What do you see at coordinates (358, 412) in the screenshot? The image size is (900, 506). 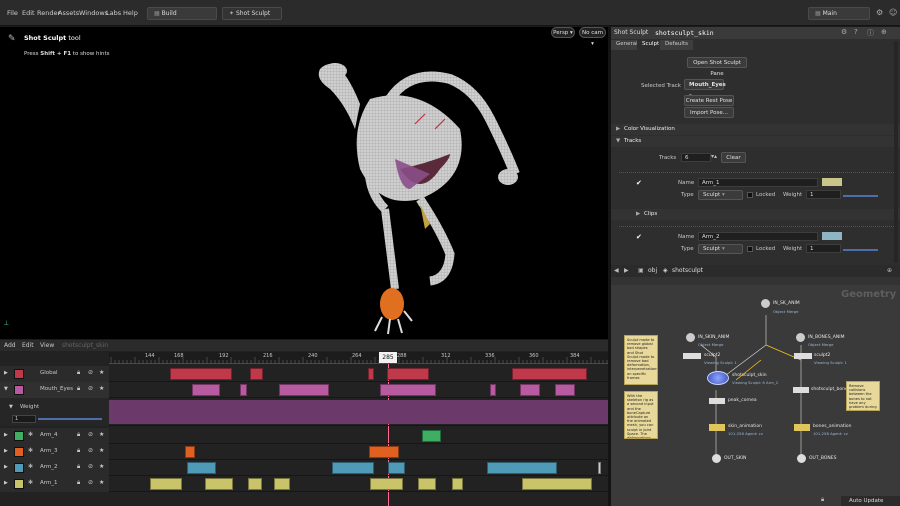 I see `weight-curve-area` at bounding box center [358, 412].